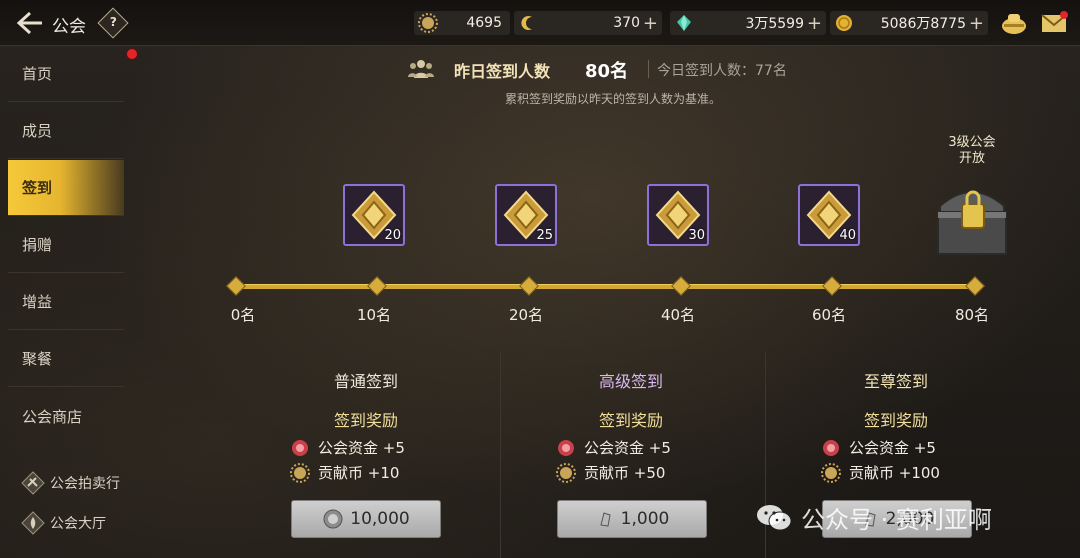  Describe the element at coordinates (344, 472) in the screenshot. I see `reward-contribution-coin: 贡献币 +10` at that location.